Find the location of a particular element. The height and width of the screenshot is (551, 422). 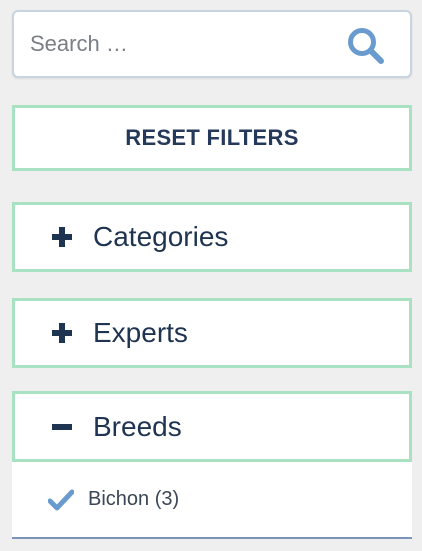

experts-label: Experts is located at coordinates (140, 332).